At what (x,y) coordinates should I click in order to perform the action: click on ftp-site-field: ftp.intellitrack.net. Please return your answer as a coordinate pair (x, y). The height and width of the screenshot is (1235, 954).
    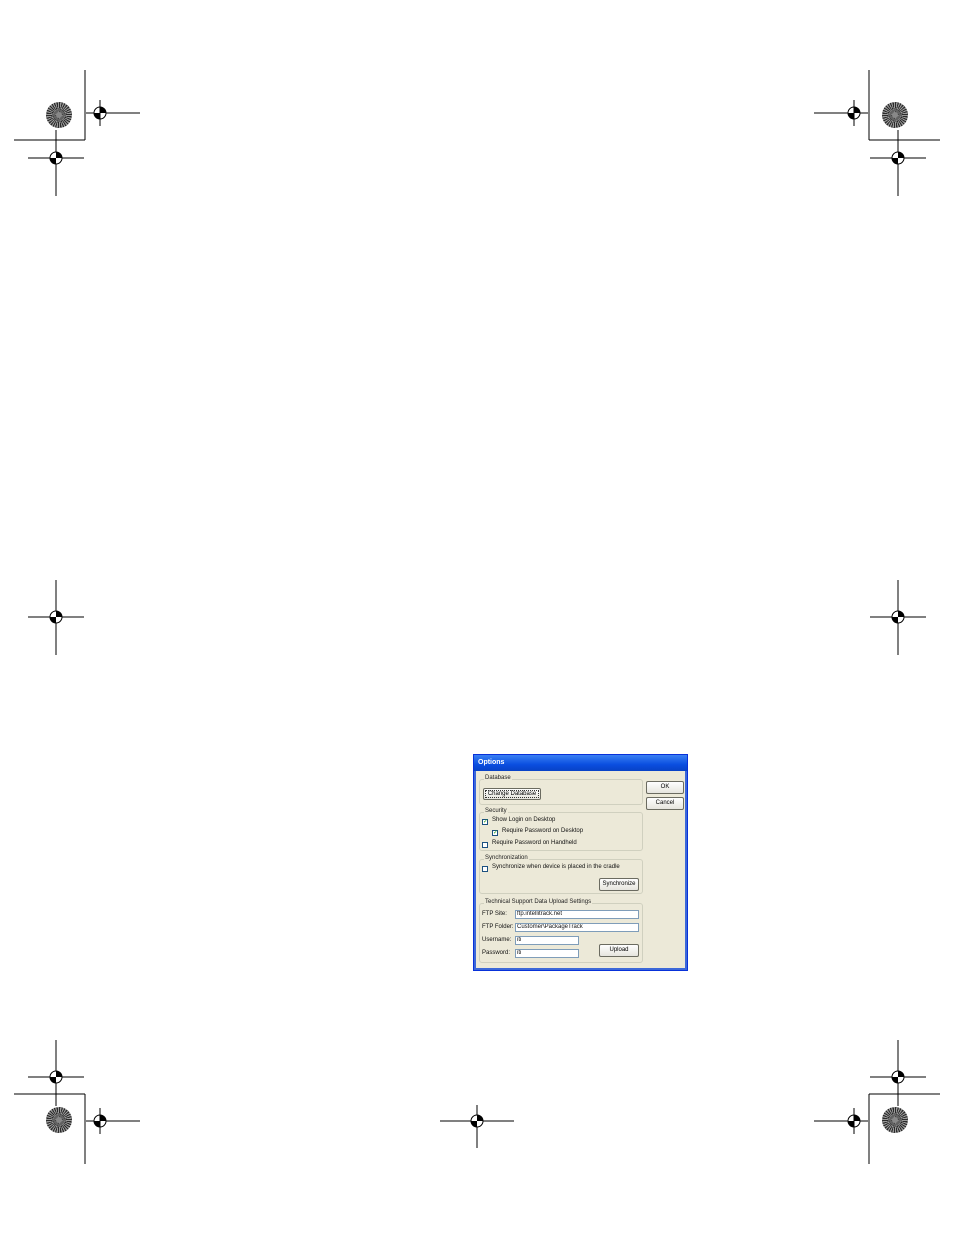
    Looking at the image, I should click on (577, 914).